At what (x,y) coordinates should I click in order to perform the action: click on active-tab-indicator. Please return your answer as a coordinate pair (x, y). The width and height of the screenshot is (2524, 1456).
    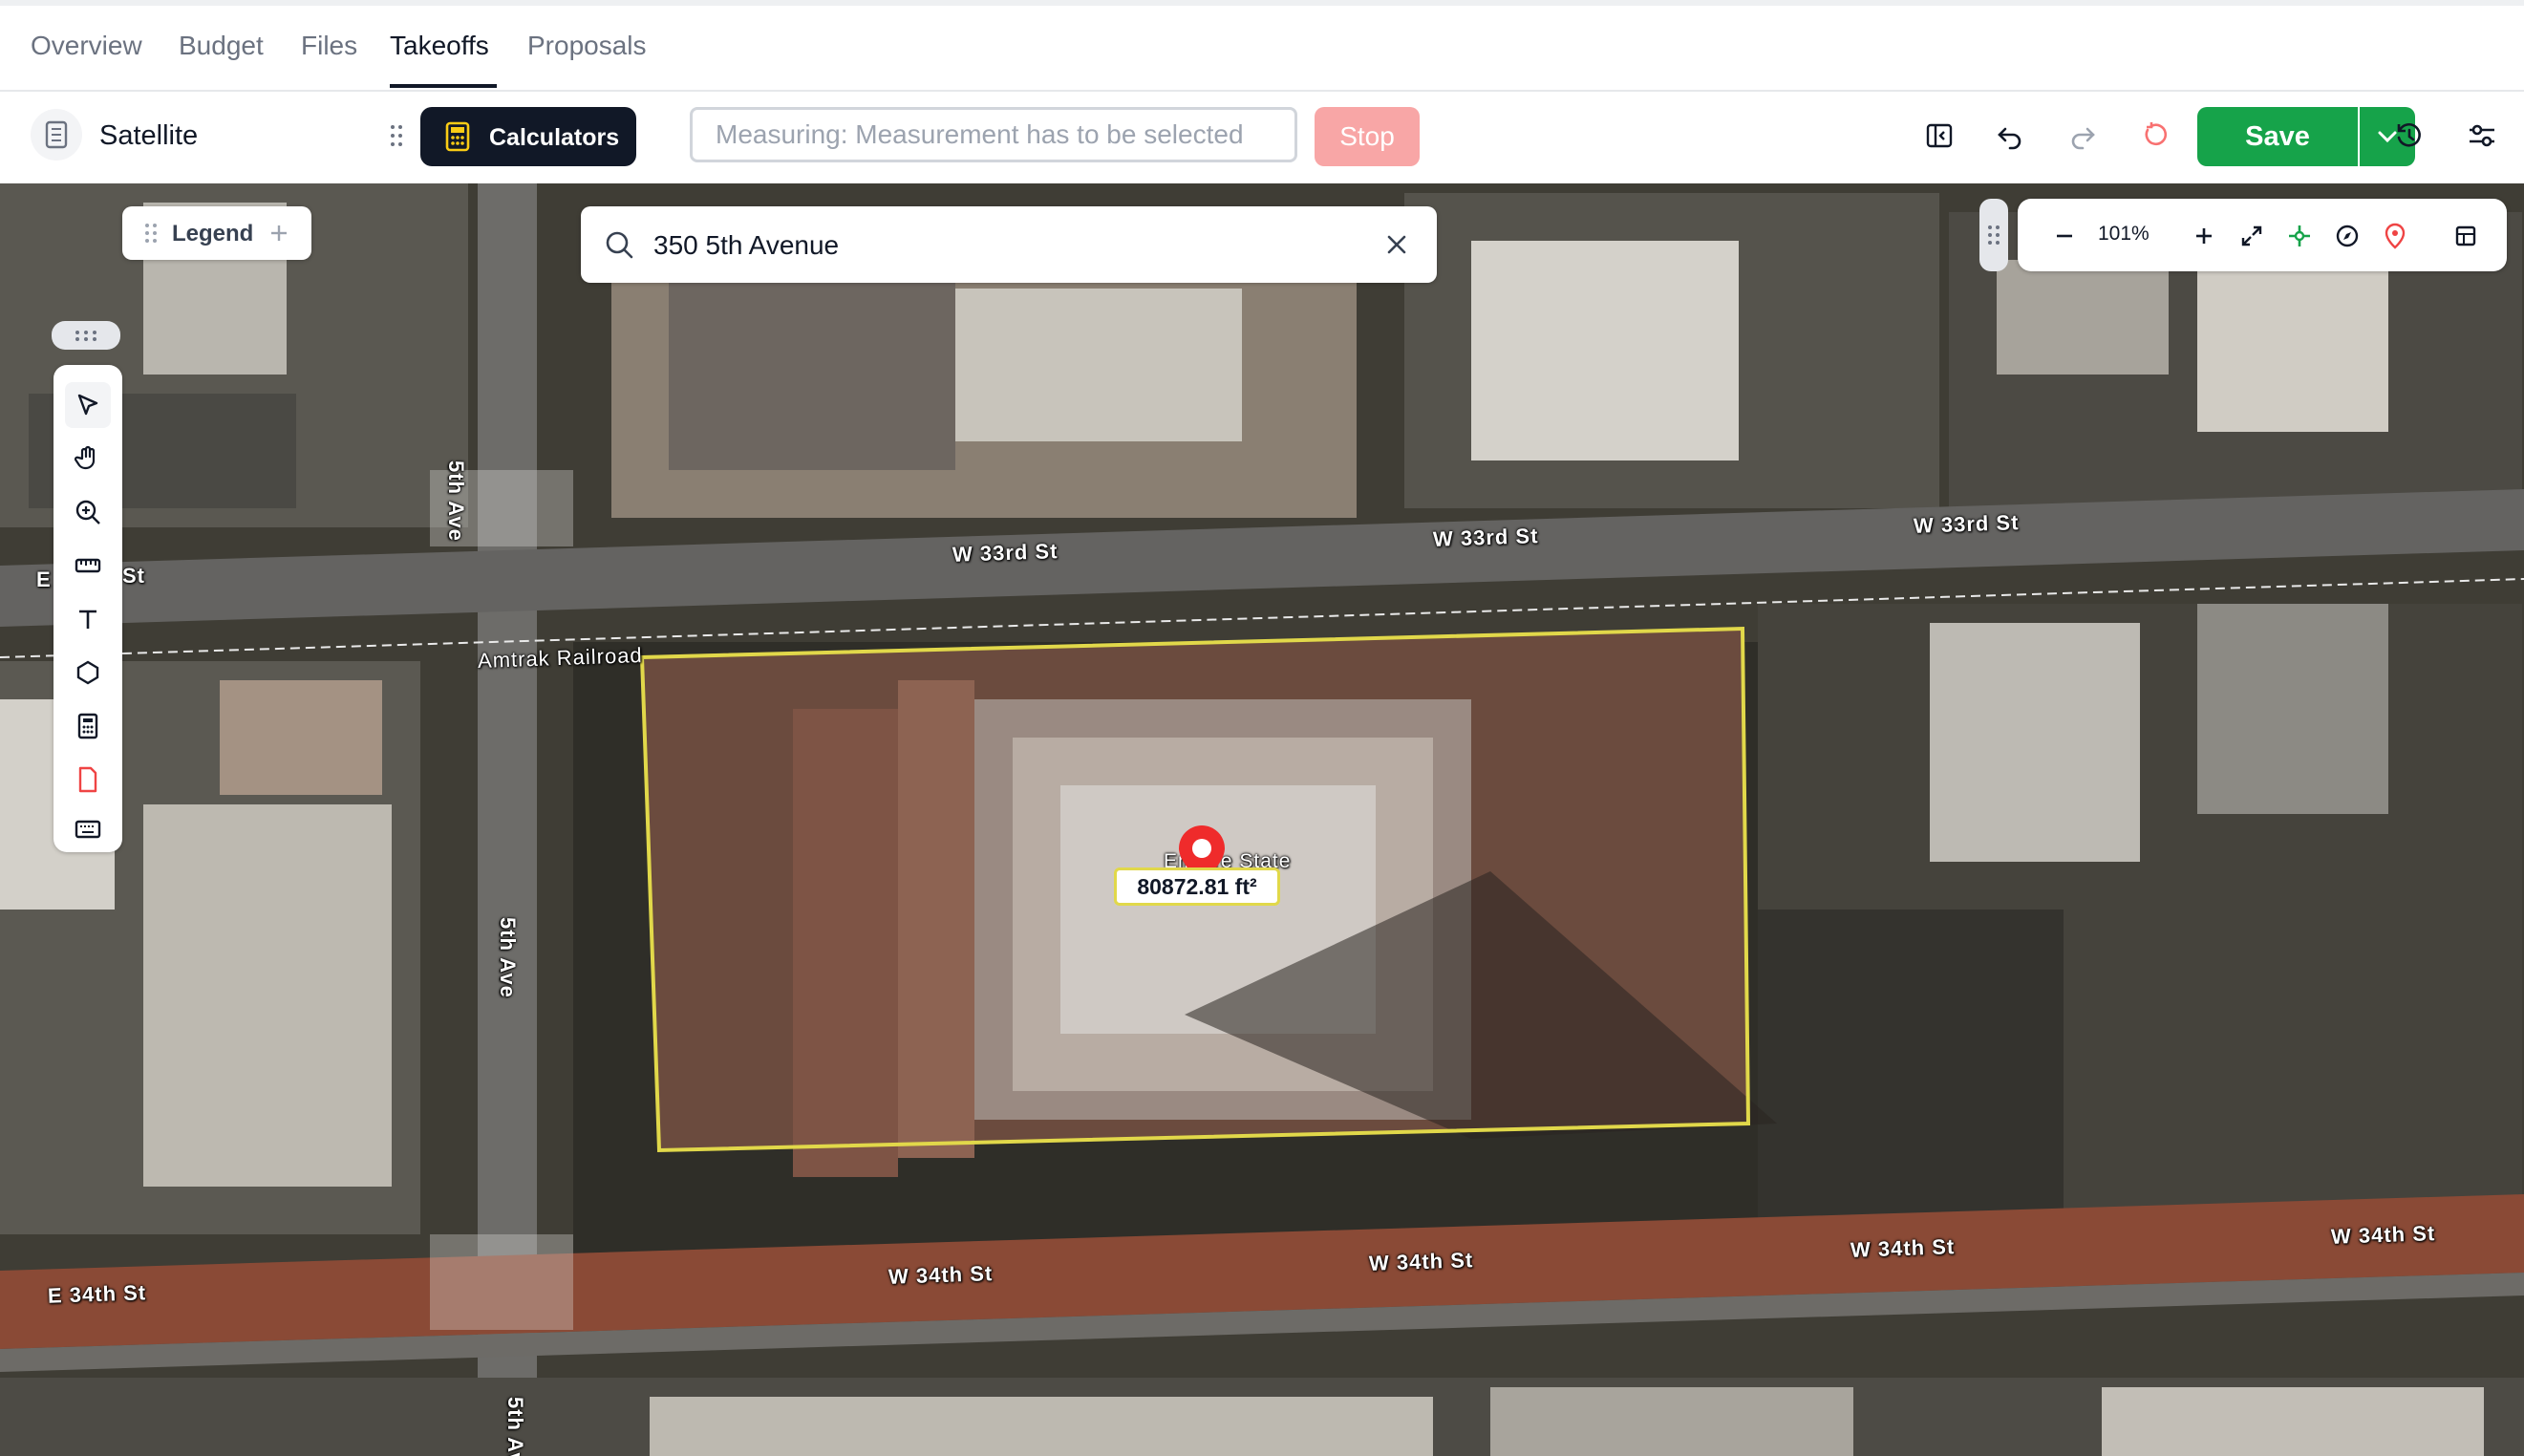
    Looking at the image, I should click on (443, 86).